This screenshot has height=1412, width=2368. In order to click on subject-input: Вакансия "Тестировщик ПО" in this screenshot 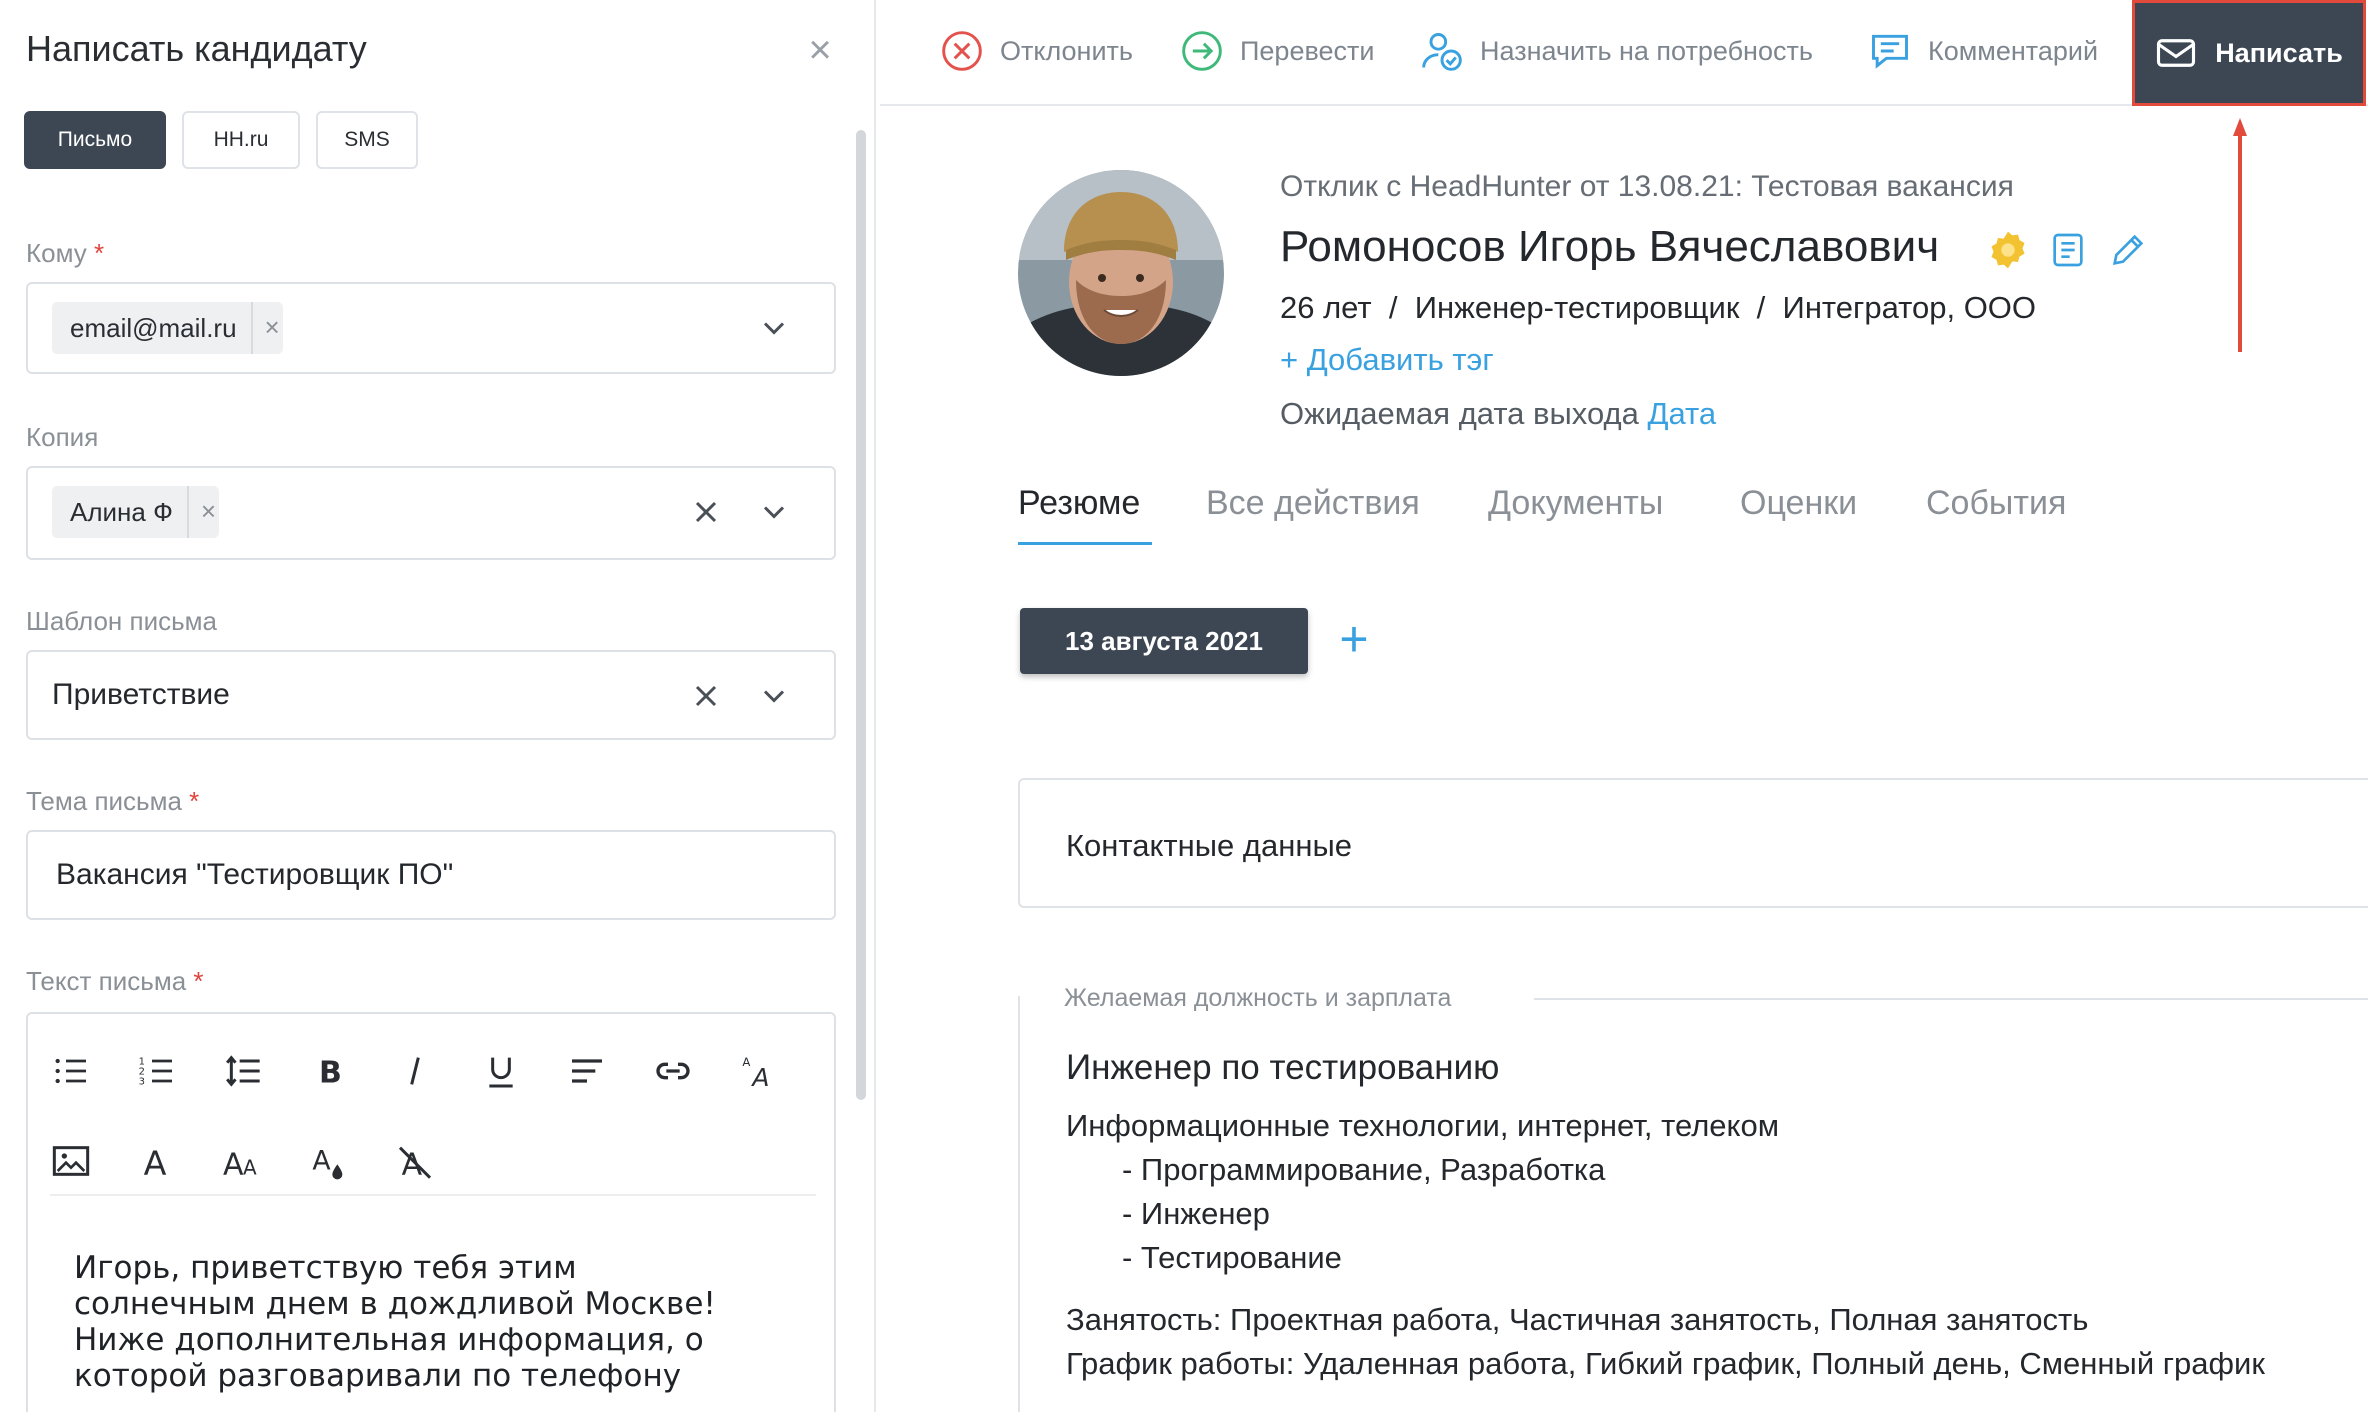, I will do `click(431, 875)`.